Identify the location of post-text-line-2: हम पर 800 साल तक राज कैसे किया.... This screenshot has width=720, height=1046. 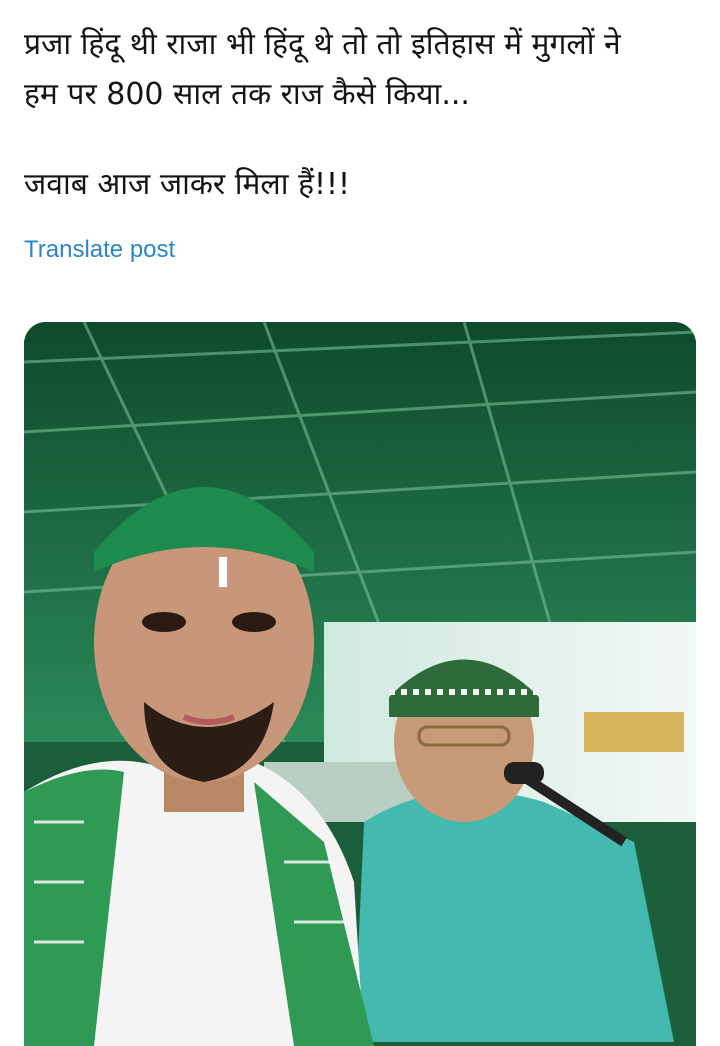
(247, 94).